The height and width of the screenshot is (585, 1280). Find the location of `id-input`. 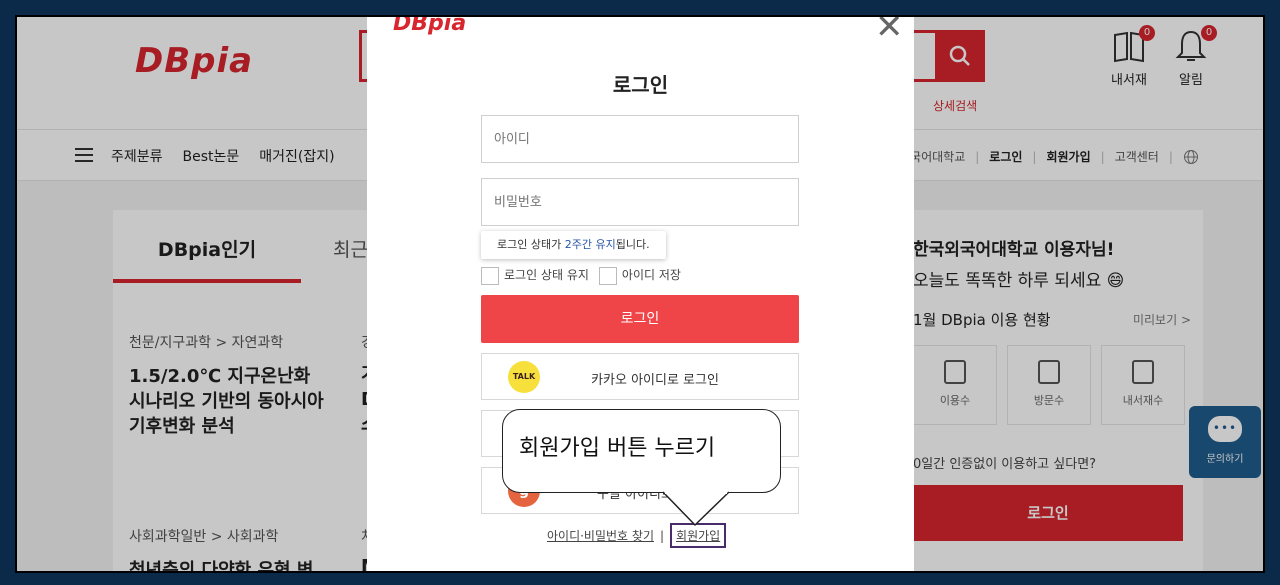

id-input is located at coordinates (640, 139).